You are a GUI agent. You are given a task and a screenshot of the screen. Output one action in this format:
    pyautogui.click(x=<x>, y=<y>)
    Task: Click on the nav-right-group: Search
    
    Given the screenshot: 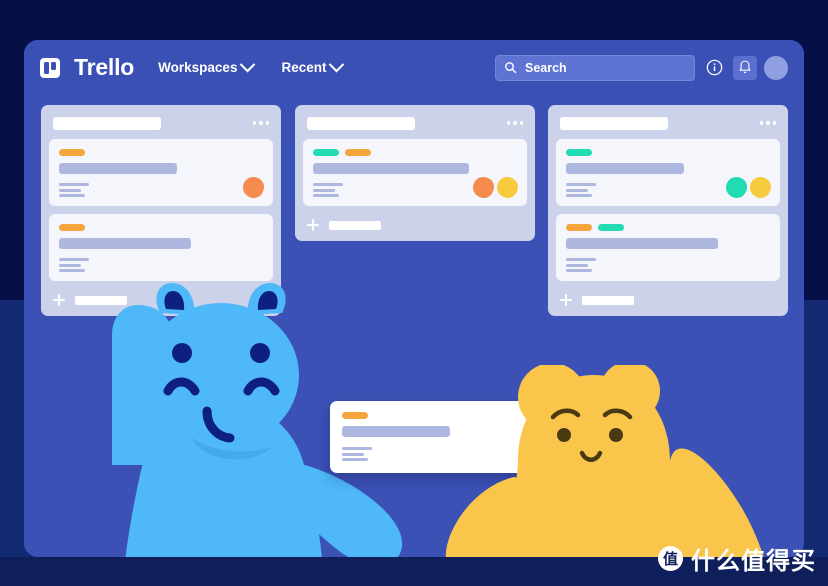 What is the action you would take?
    pyautogui.click(x=641, y=67)
    